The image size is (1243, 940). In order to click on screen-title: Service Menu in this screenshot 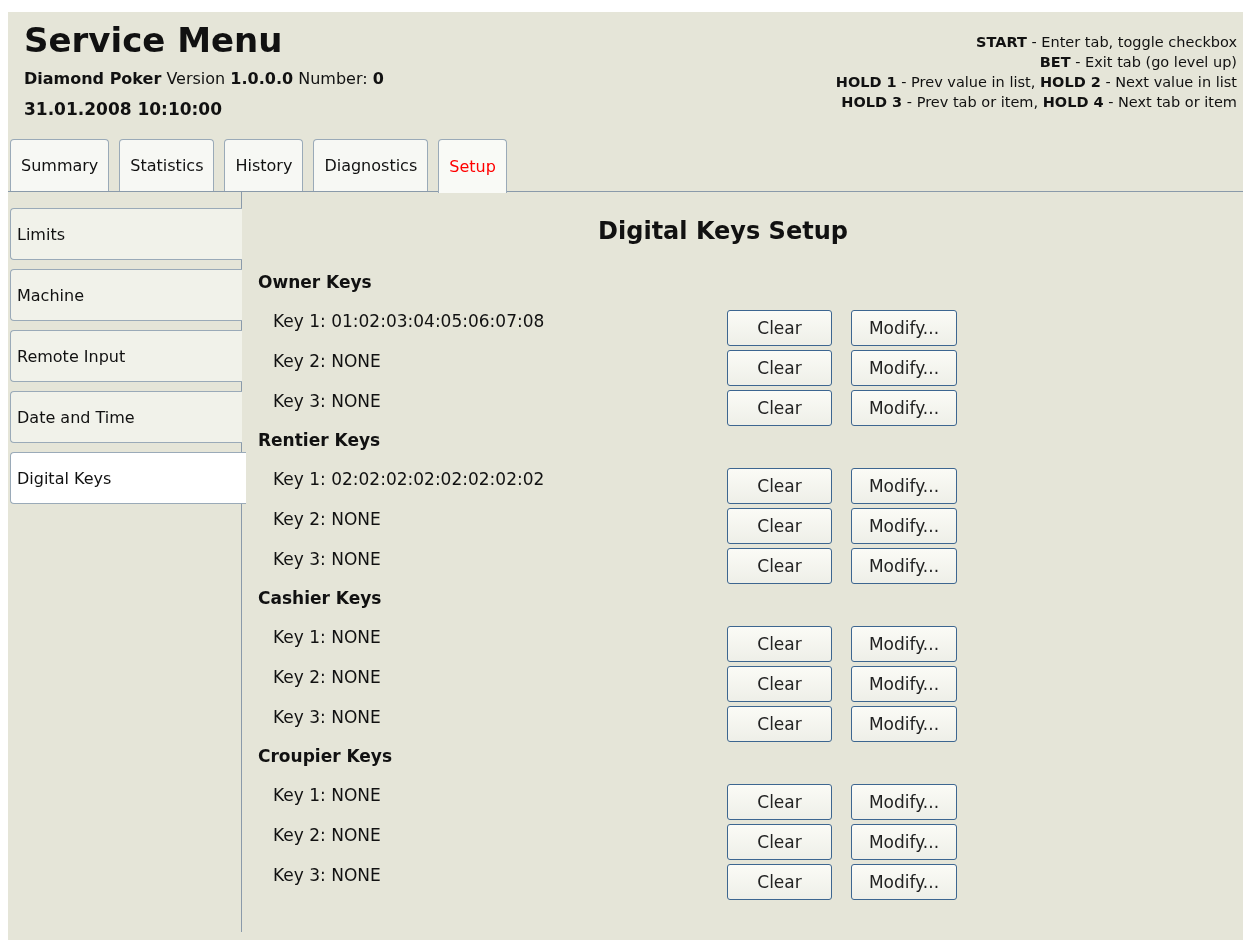, I will do `click(154, 40)`.